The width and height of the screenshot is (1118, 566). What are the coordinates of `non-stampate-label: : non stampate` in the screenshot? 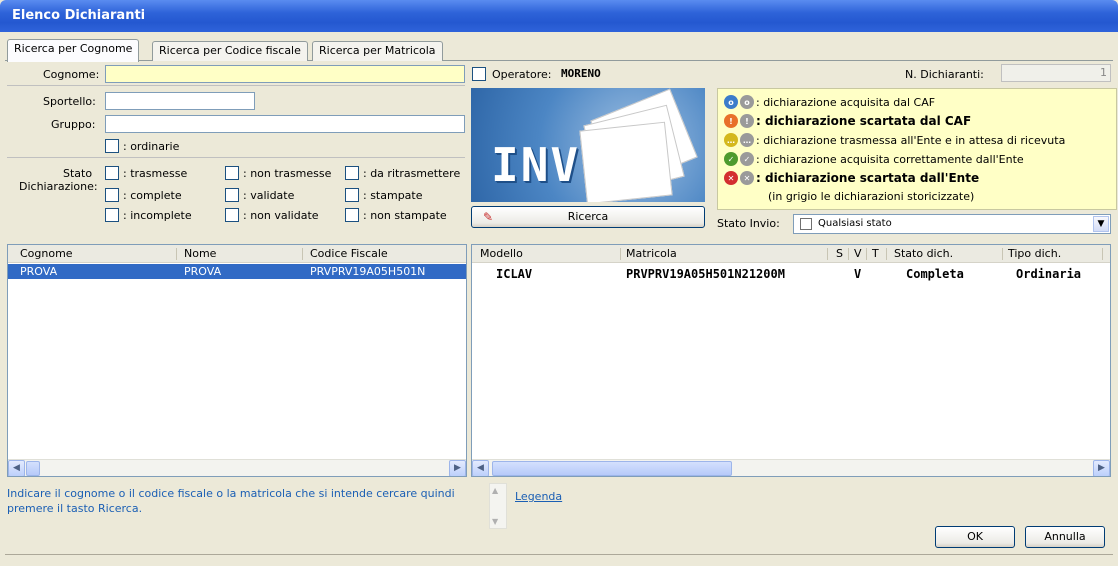 It's located at (405, 215).